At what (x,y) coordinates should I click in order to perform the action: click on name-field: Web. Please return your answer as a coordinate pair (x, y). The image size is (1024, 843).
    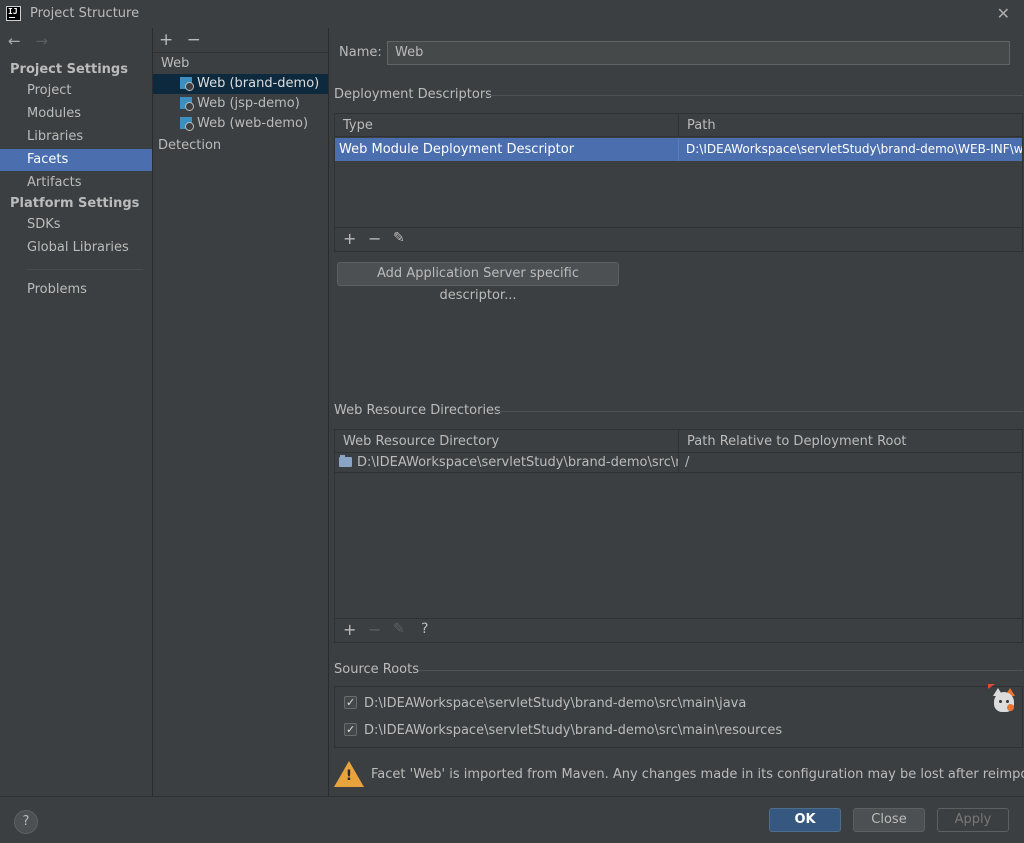
    Looking at the image, I should click on (698, 53).